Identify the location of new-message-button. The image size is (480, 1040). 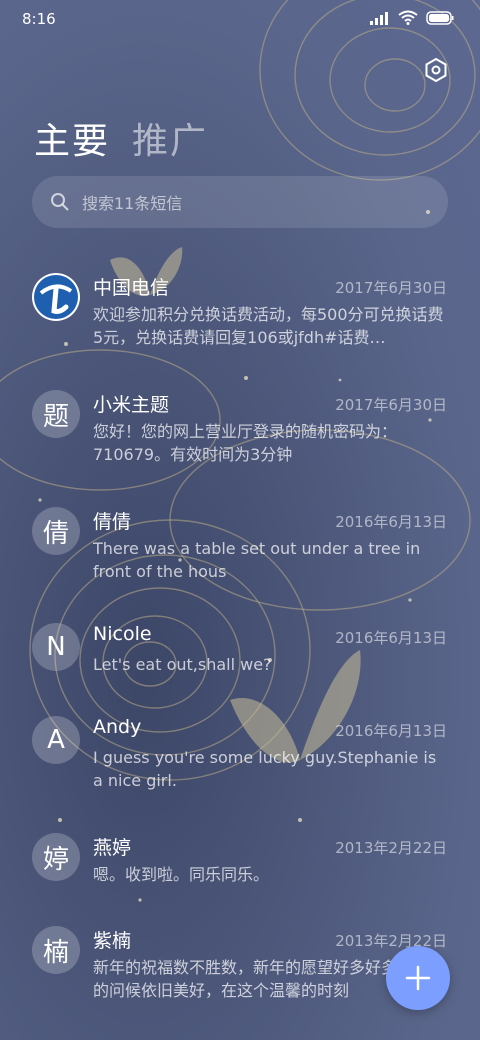
(418, 978).